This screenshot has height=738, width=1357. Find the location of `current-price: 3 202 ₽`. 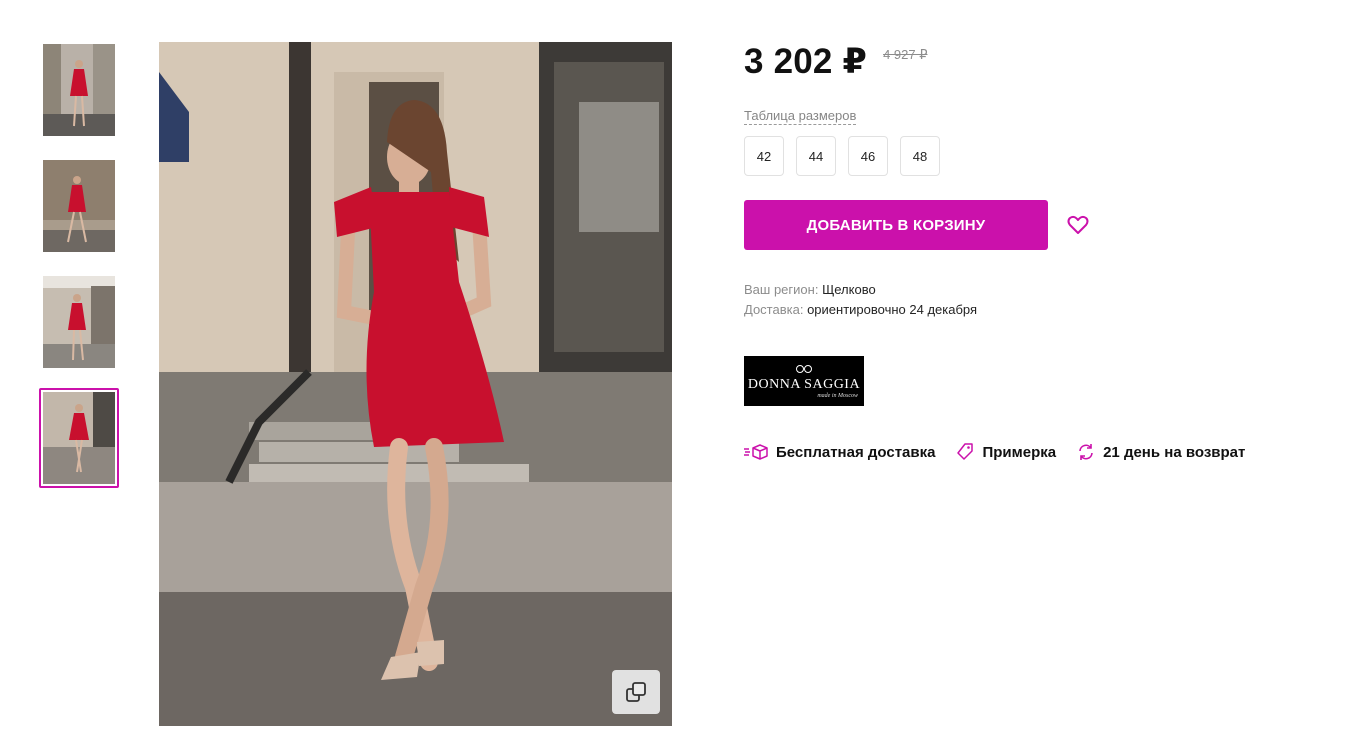

current-price: 3 202 ₽ is located at coordinates (806, 61).